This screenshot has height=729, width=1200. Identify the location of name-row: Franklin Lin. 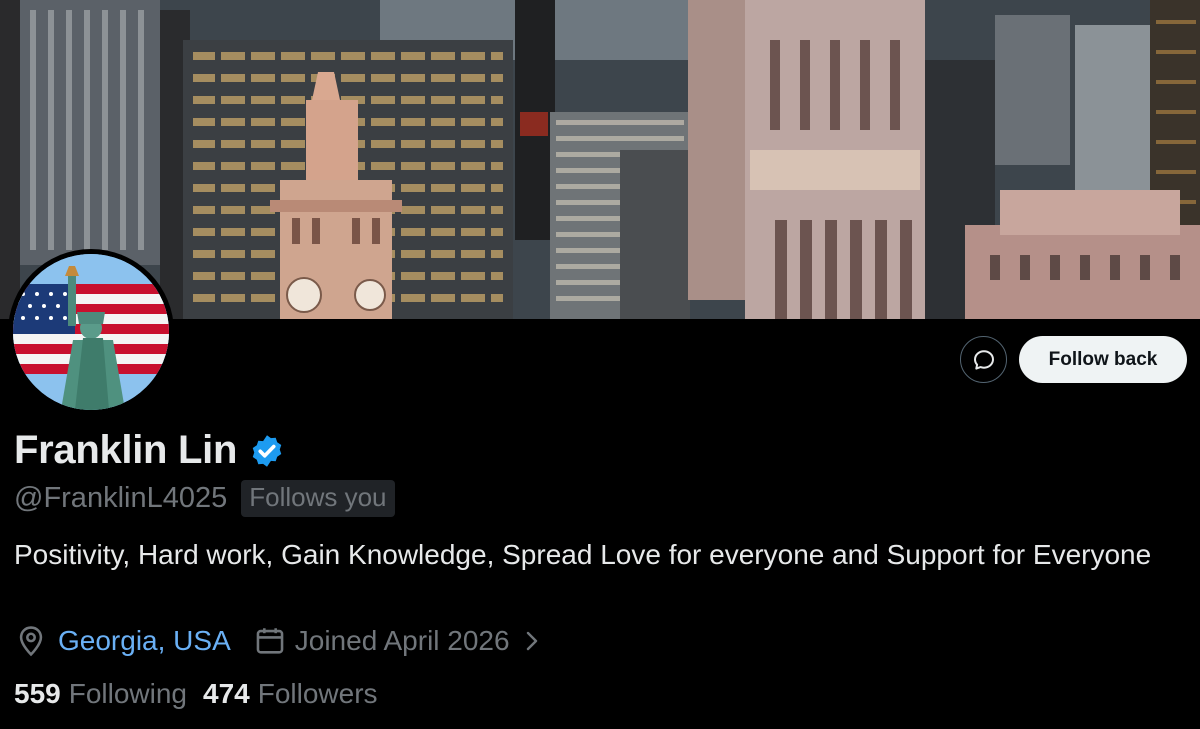
(149, 450).